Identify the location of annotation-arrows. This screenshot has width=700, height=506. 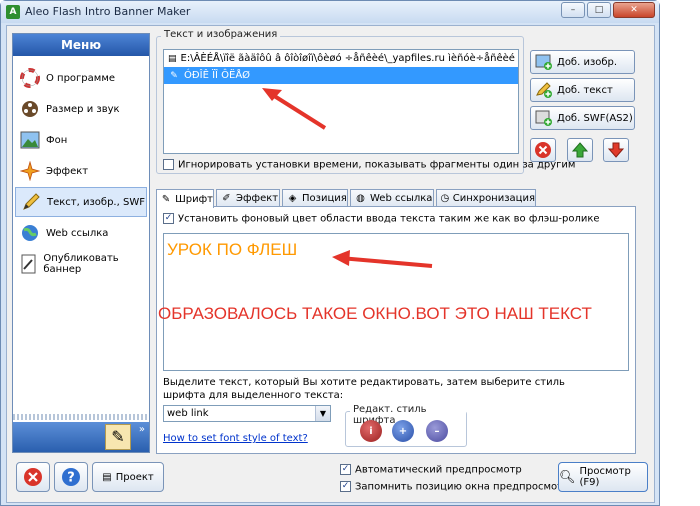
(347, 178).